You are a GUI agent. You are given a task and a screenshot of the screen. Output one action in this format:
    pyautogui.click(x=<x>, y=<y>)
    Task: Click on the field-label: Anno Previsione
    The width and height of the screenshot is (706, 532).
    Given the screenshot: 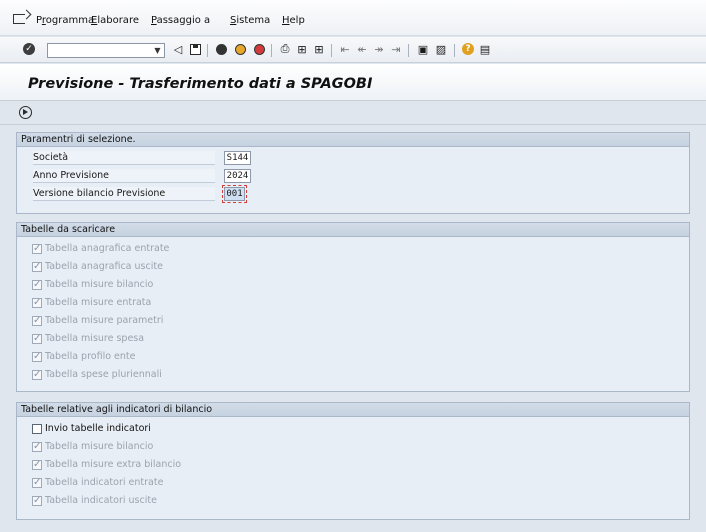 What is the action you would take?
    pyautogui.click(x=124, y=176)
    